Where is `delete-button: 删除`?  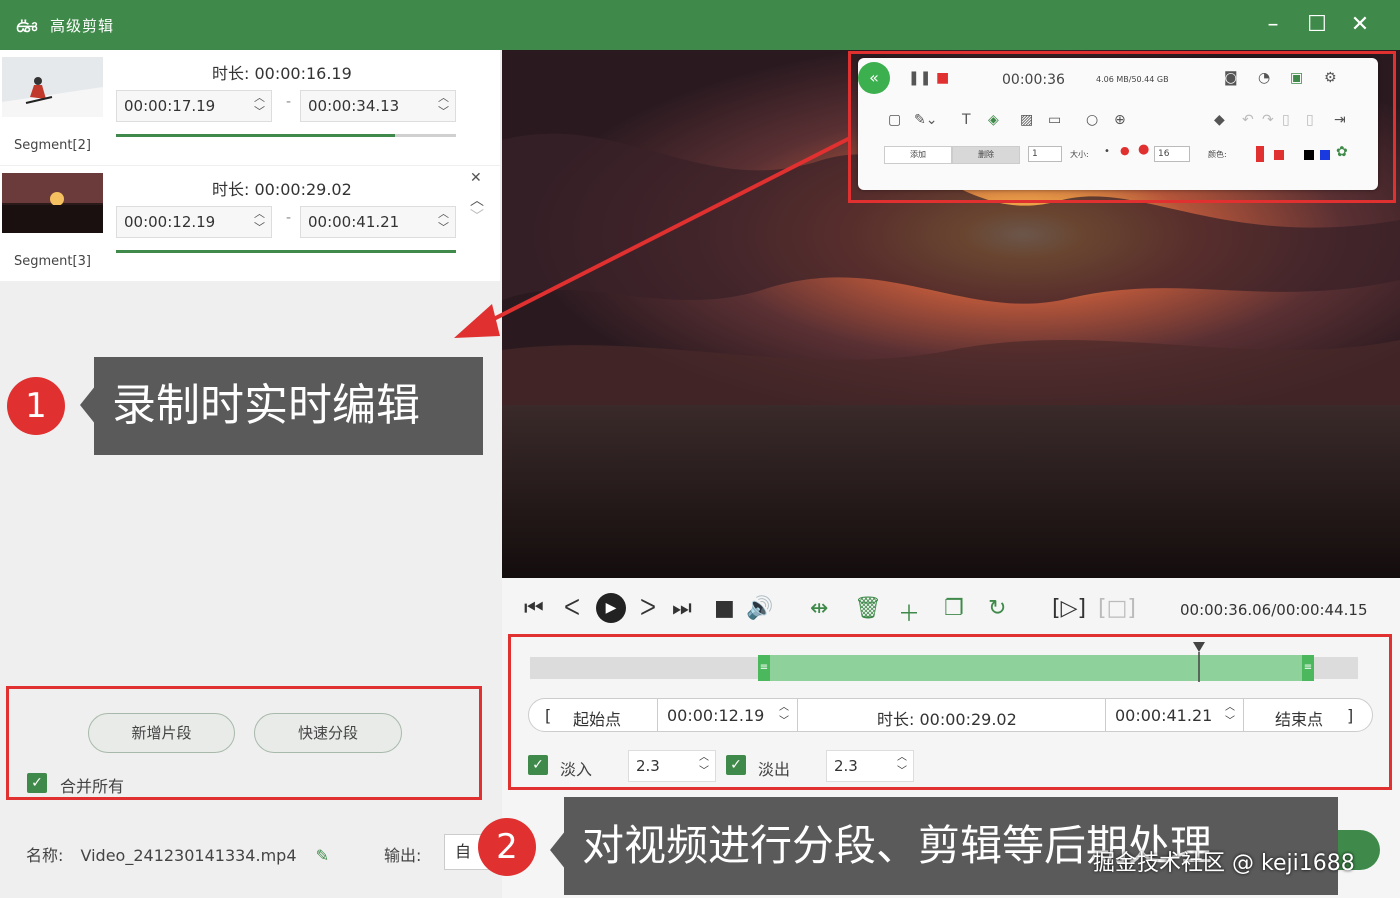 delete-button: 删除 is located at coordinates (986, 155).